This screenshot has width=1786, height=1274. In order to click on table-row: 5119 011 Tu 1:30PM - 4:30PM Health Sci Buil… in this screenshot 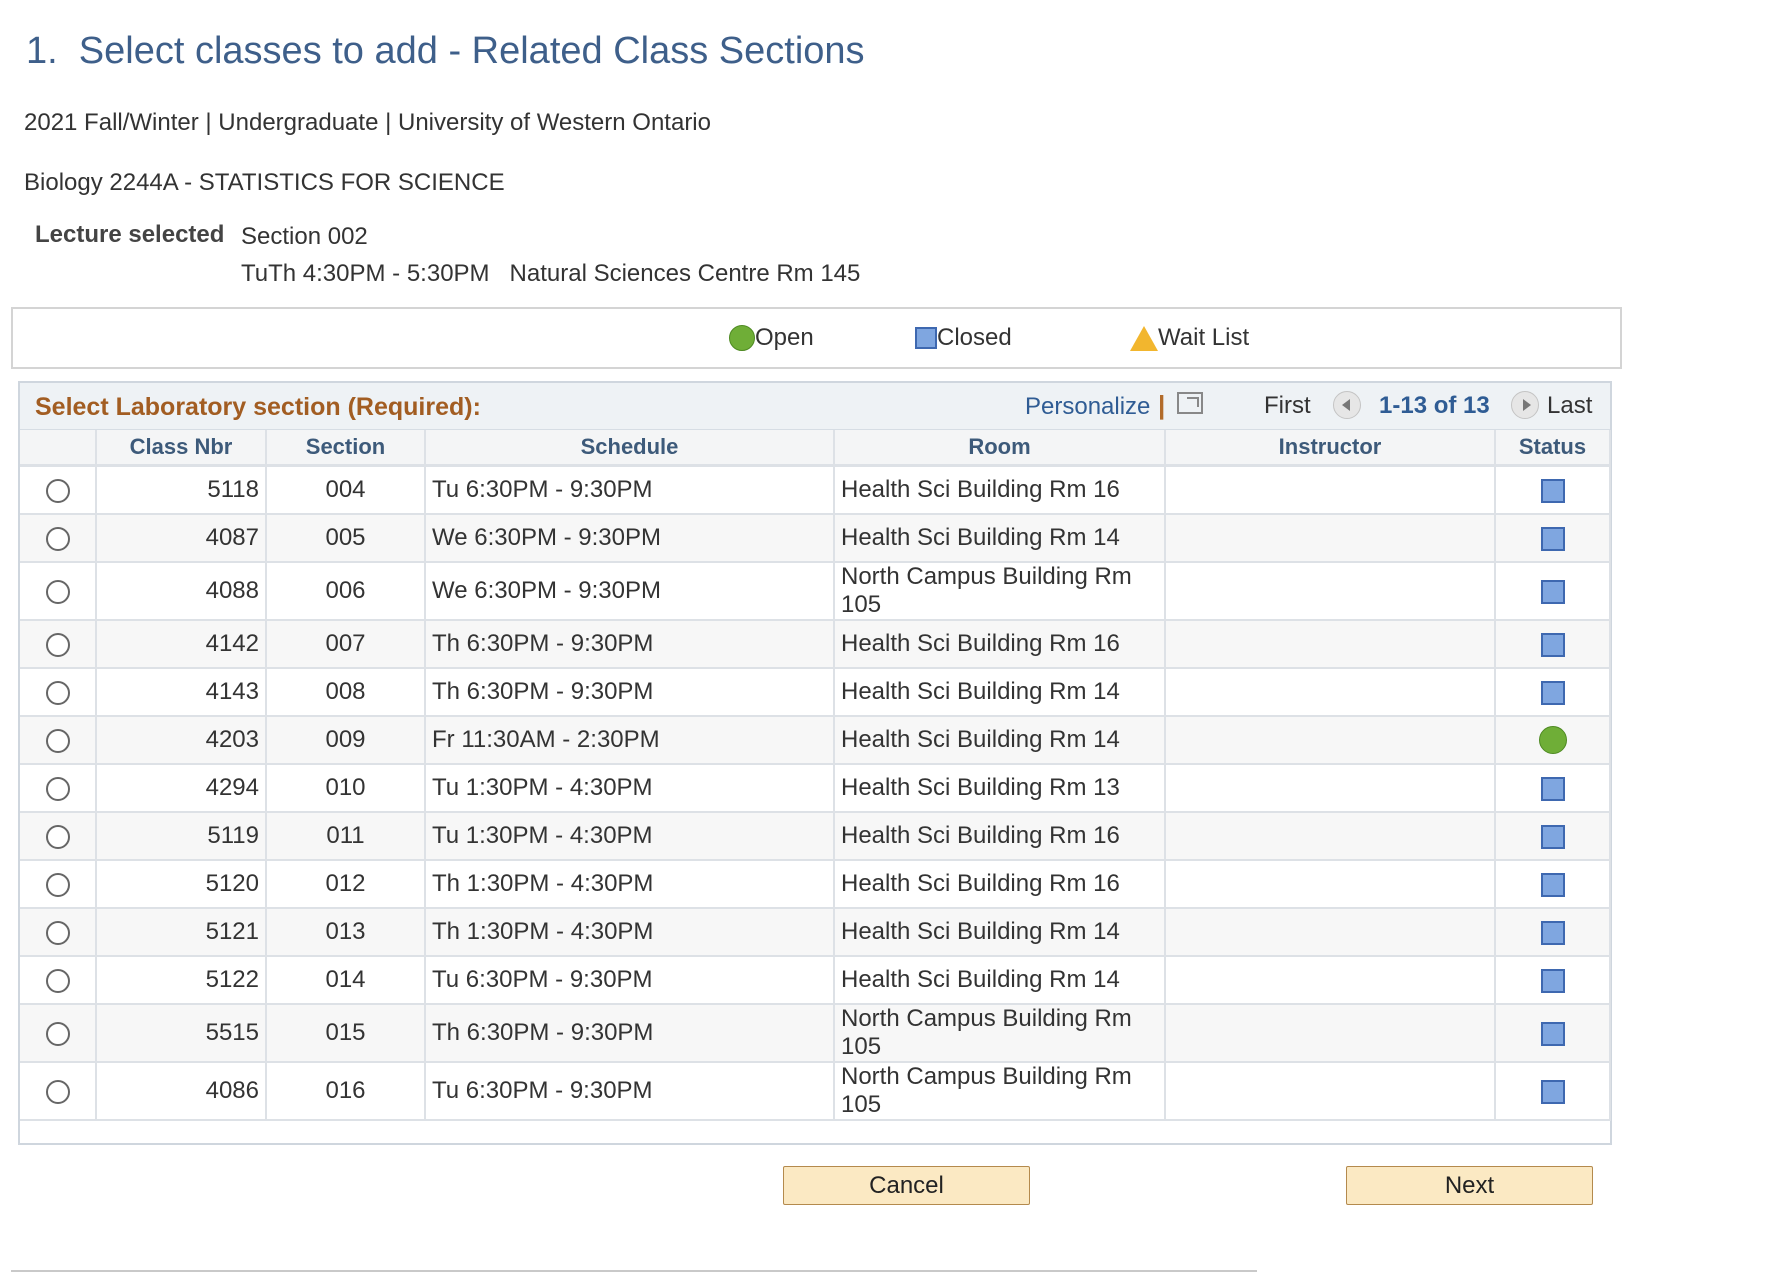, I will do `click(815, 836)`.